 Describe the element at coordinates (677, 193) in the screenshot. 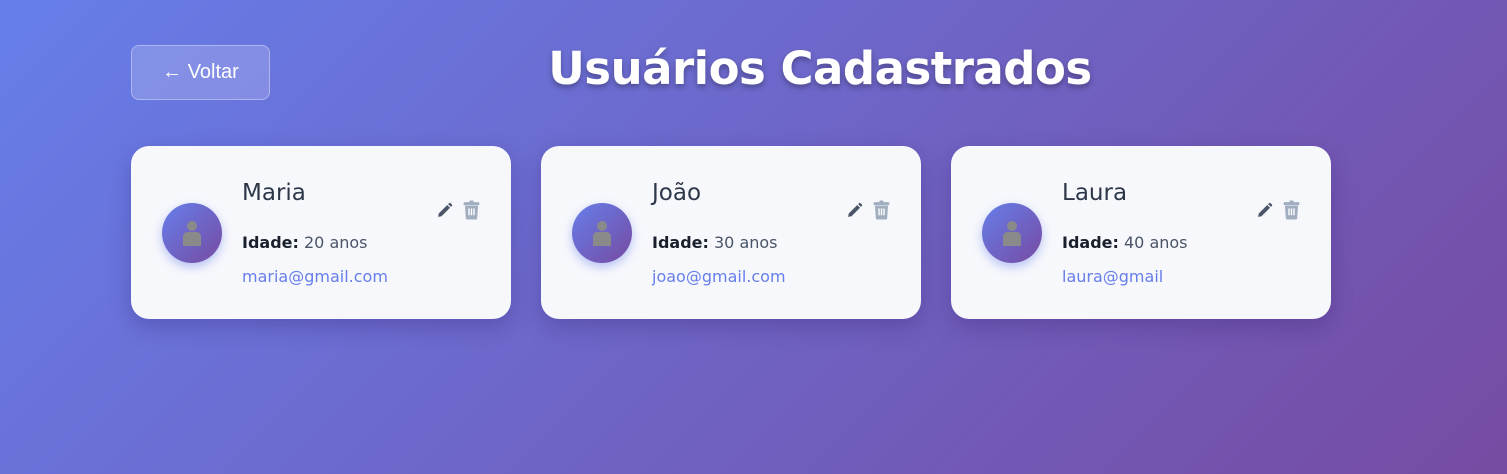

I see `user-name: João` at that location.